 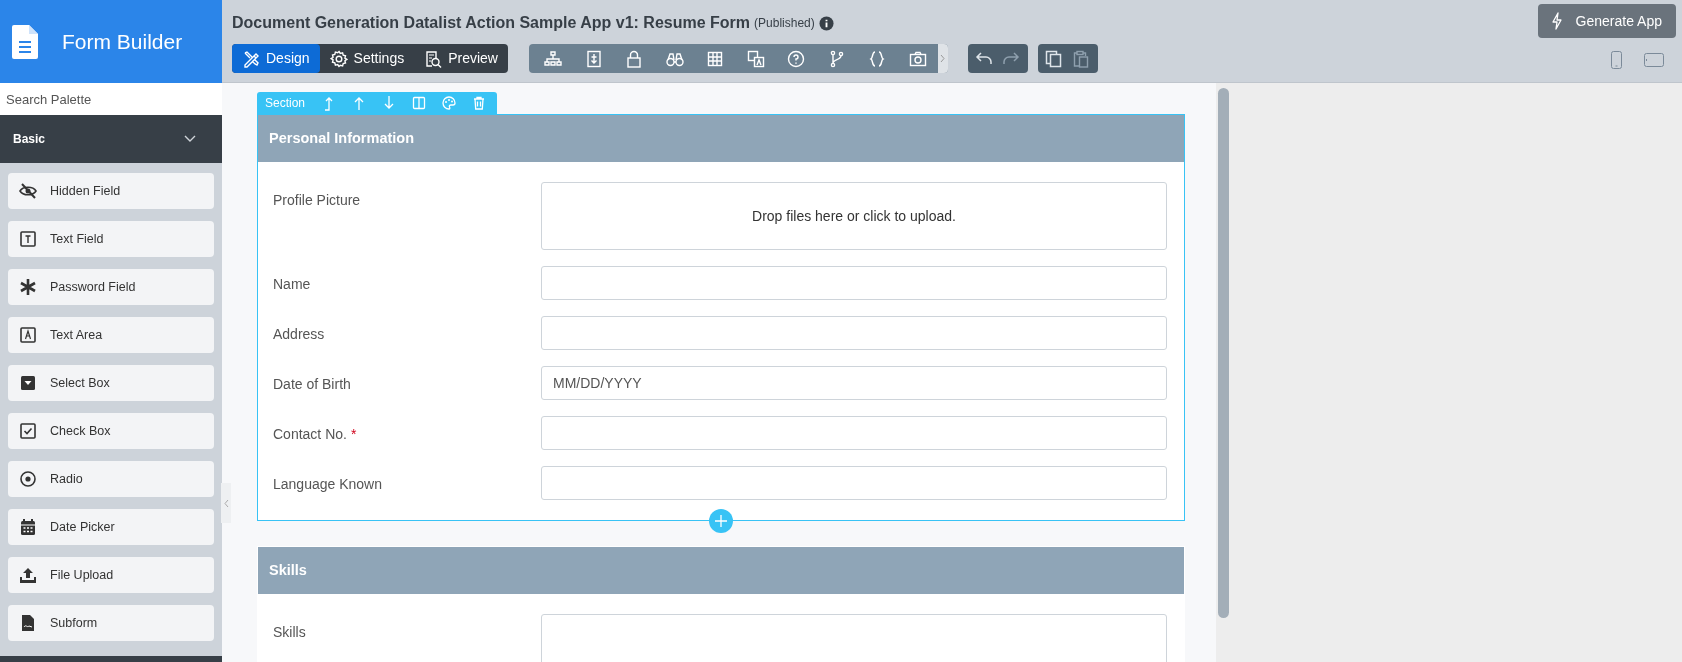 What do you see at coordinates (29, 139) in the screenshot?
I see `category-label: Basic` at bounding box center [29, 139].